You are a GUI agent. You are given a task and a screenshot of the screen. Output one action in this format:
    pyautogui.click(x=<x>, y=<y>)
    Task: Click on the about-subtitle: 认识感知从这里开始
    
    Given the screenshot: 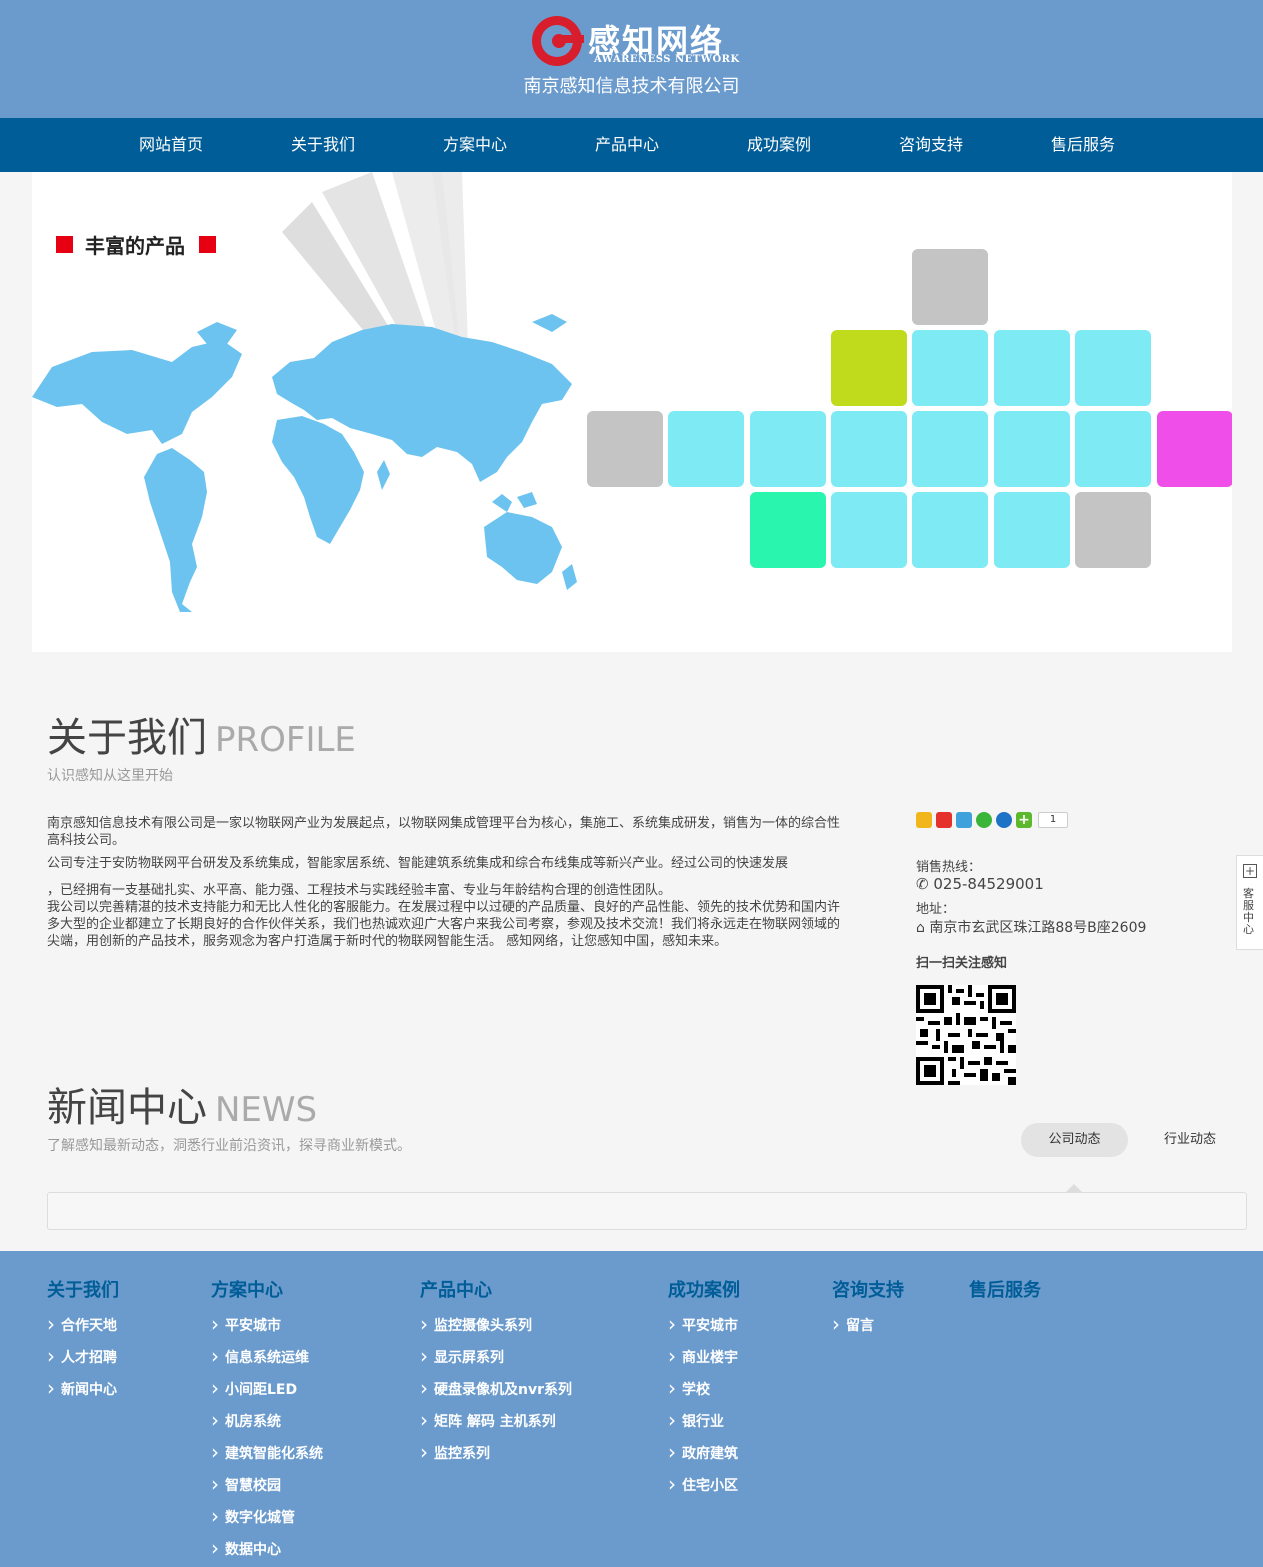 What is the action you would take?
    pyautogui.click(x=110, y=776)
    